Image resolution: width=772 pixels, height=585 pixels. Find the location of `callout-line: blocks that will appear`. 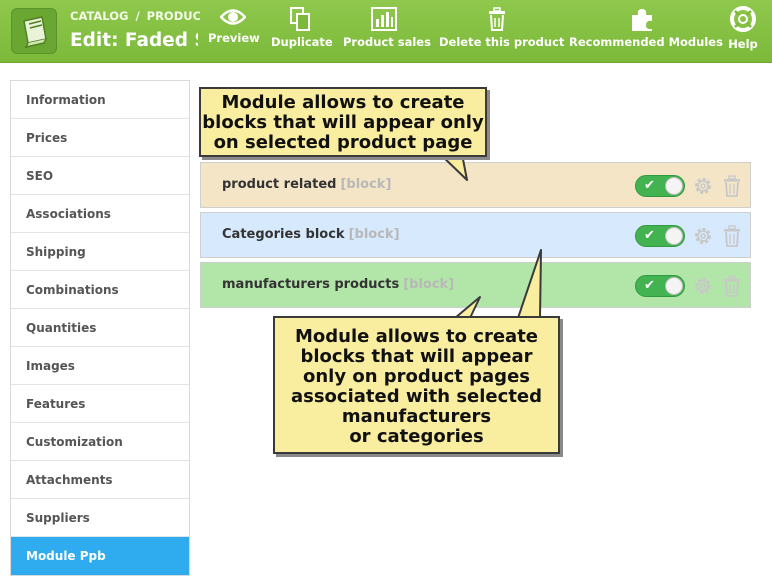

callout-line: blocks that will appear is located at coordinates (416, 356).